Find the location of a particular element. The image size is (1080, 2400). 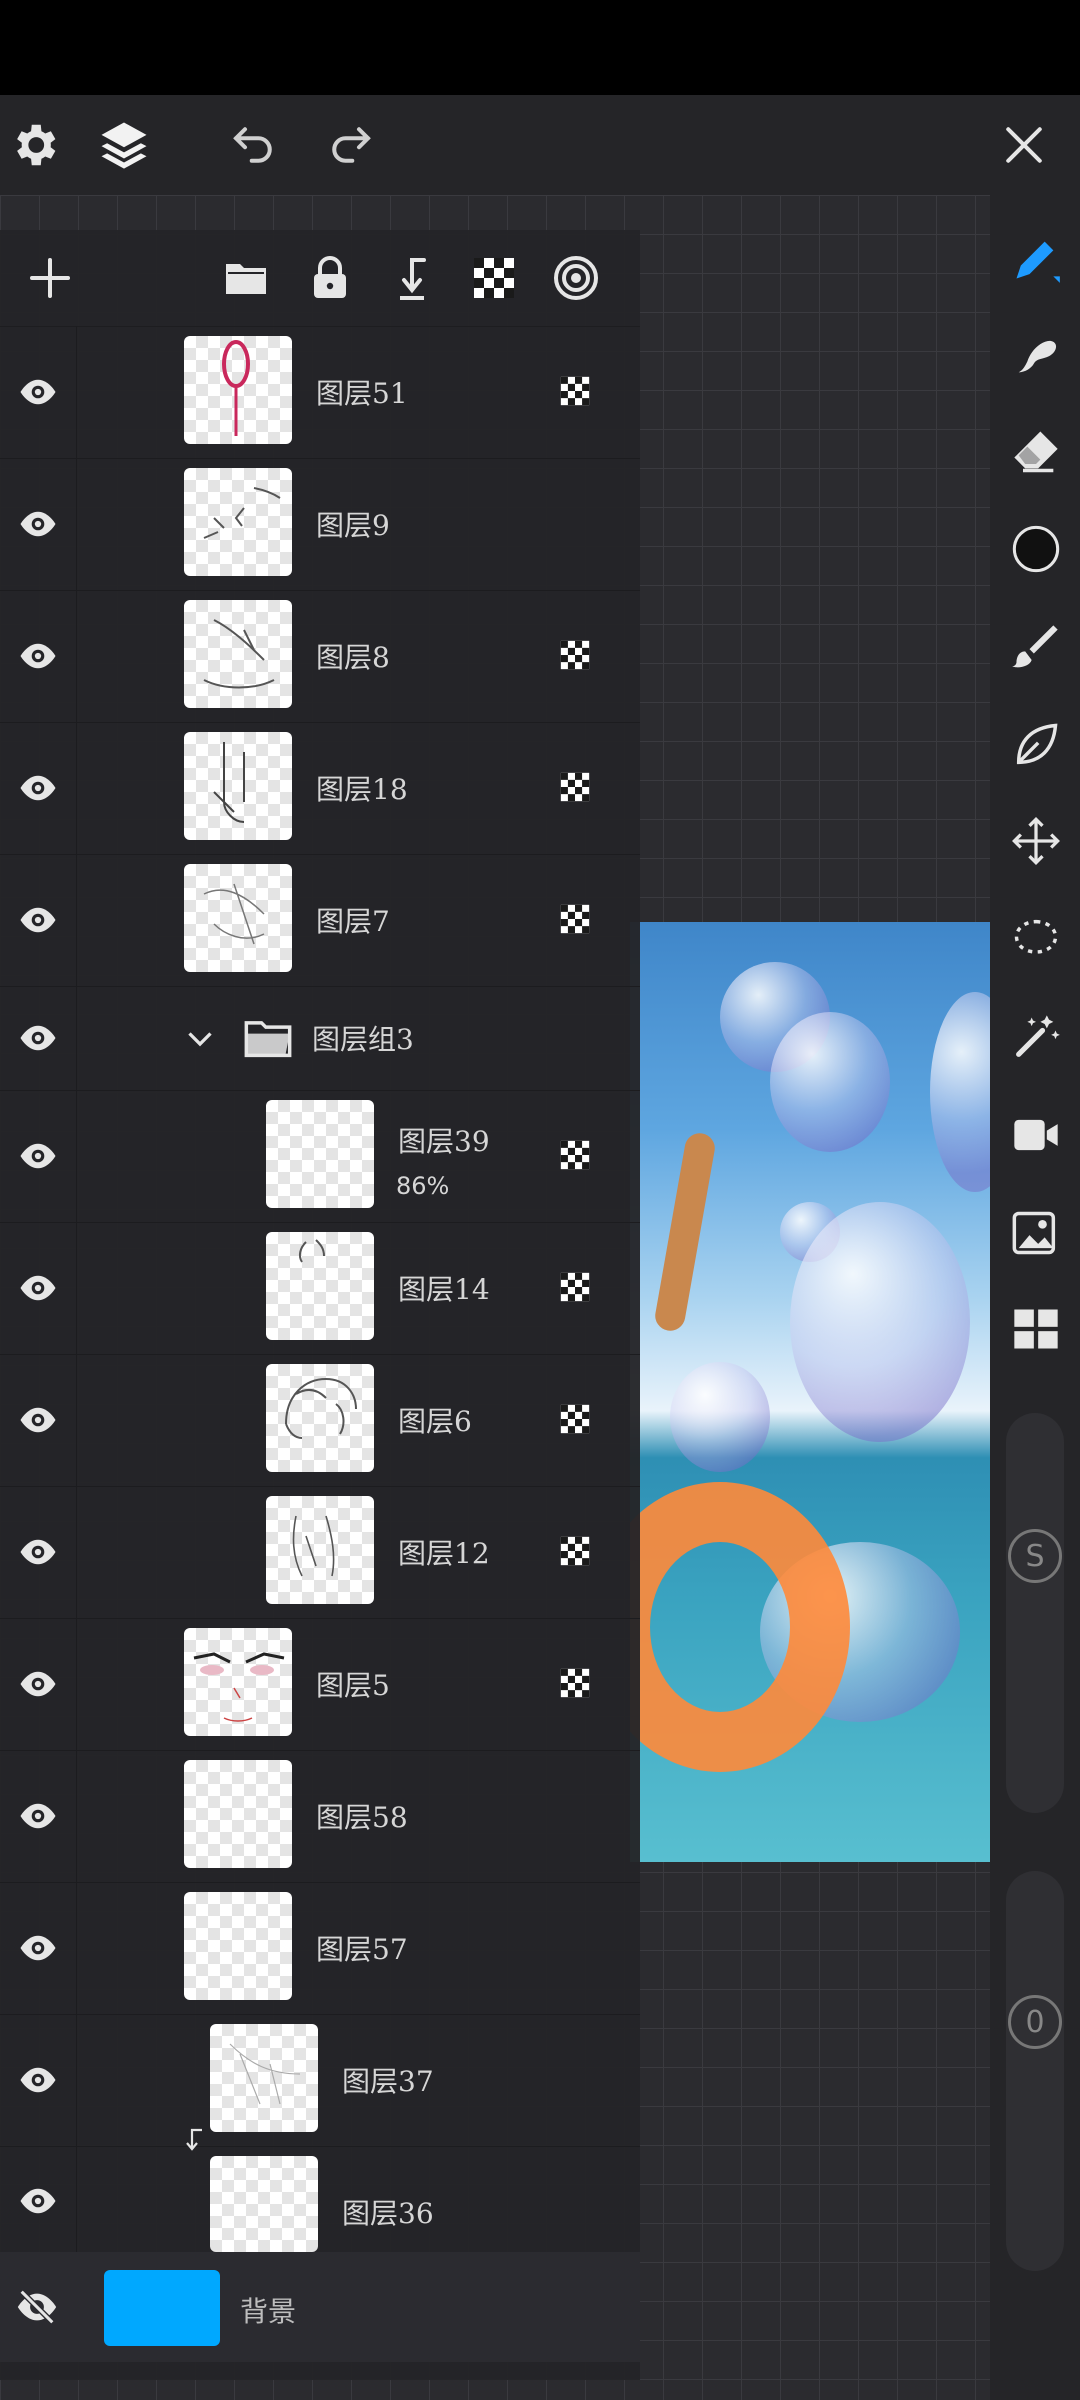

eraser-icon is located at coordinates (1036, 451).